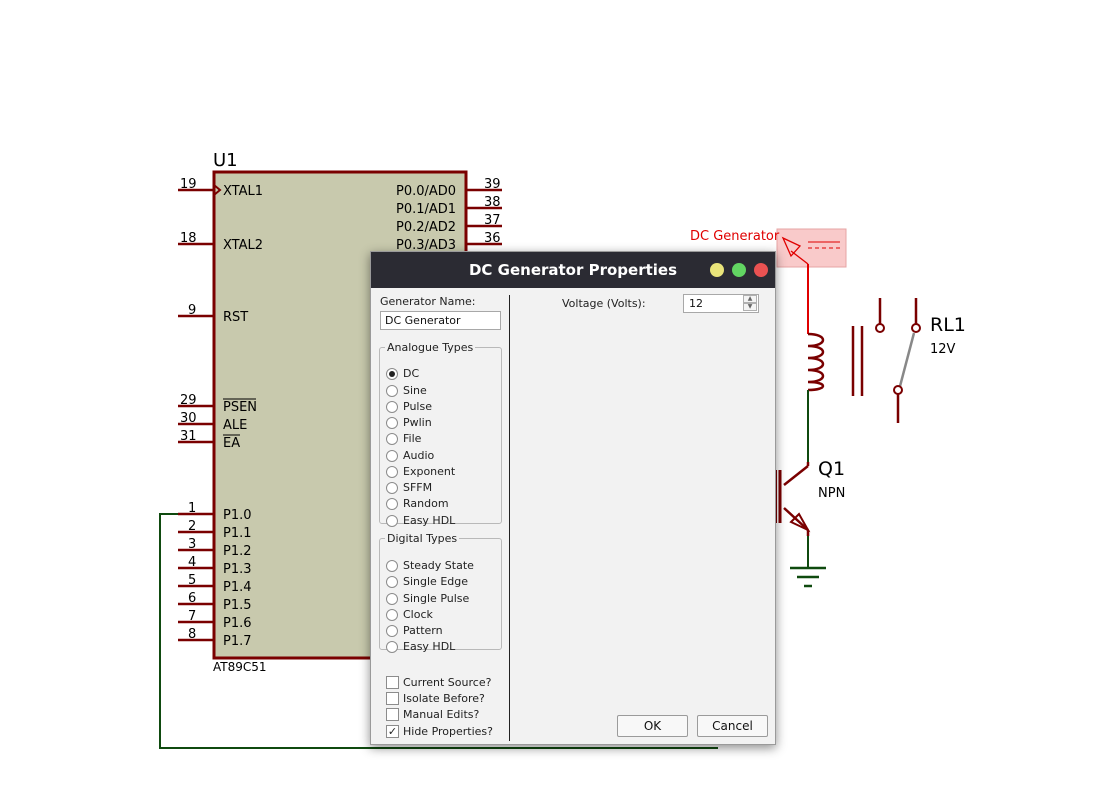  What do you see at coordinates (796, 519) in the screenshot?
I see `transistor-emitter` at bounding box center [796, 519].